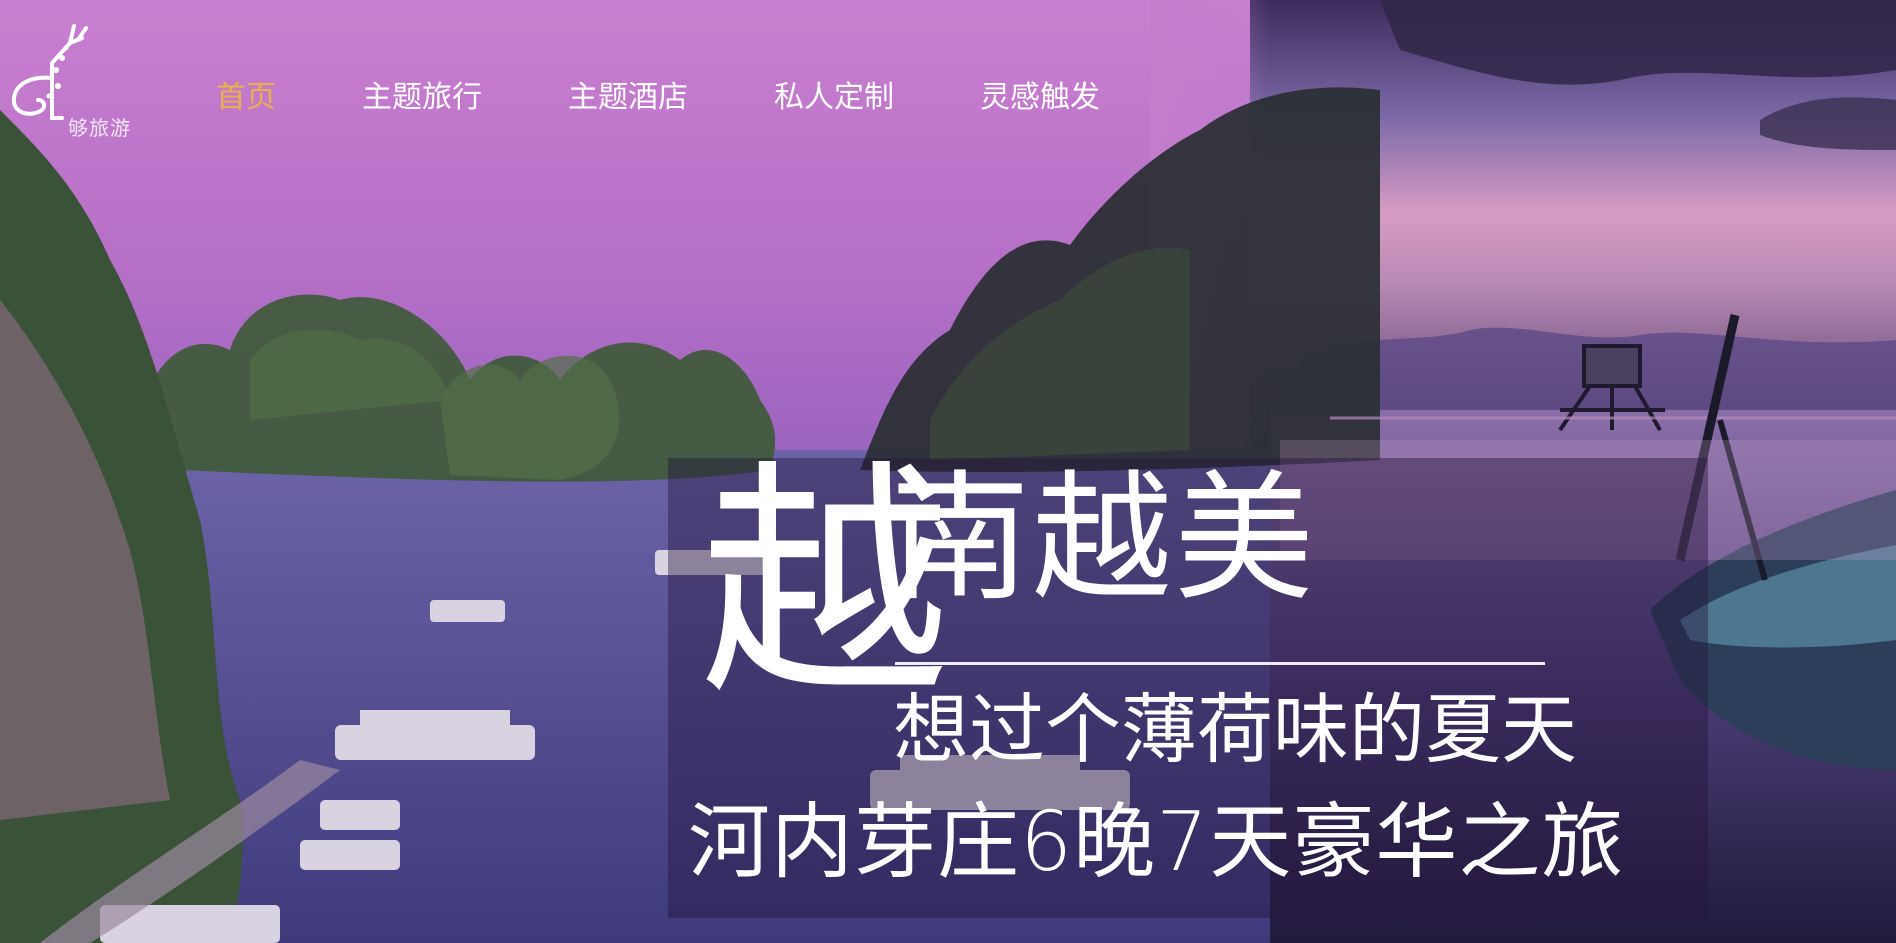 This screenshot has height=943, width=1896. What do you see at coordinates (422, 94) in the screenshot?
I see `nav-item-theme-travel: 主题旅行` at bounding box center [422, 94].